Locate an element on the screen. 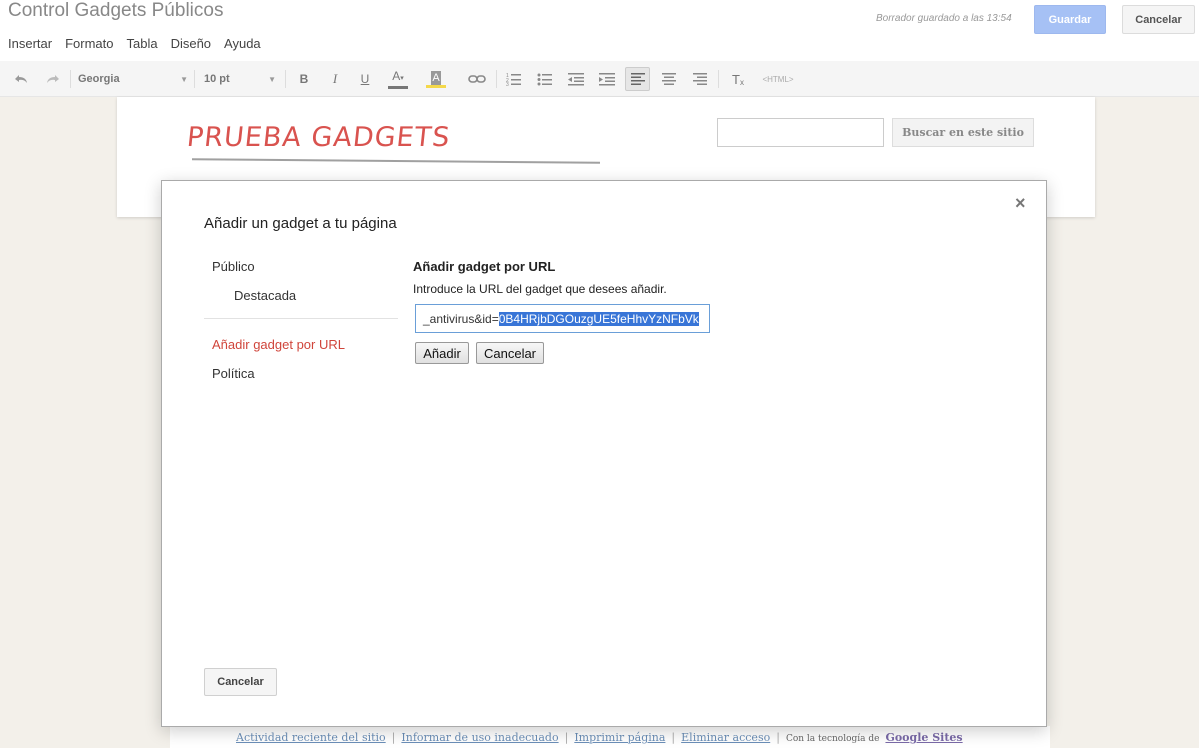 The image size is (1199, 748). site-title: PRUEBA GADGETS is located at coordinates (318, 137).